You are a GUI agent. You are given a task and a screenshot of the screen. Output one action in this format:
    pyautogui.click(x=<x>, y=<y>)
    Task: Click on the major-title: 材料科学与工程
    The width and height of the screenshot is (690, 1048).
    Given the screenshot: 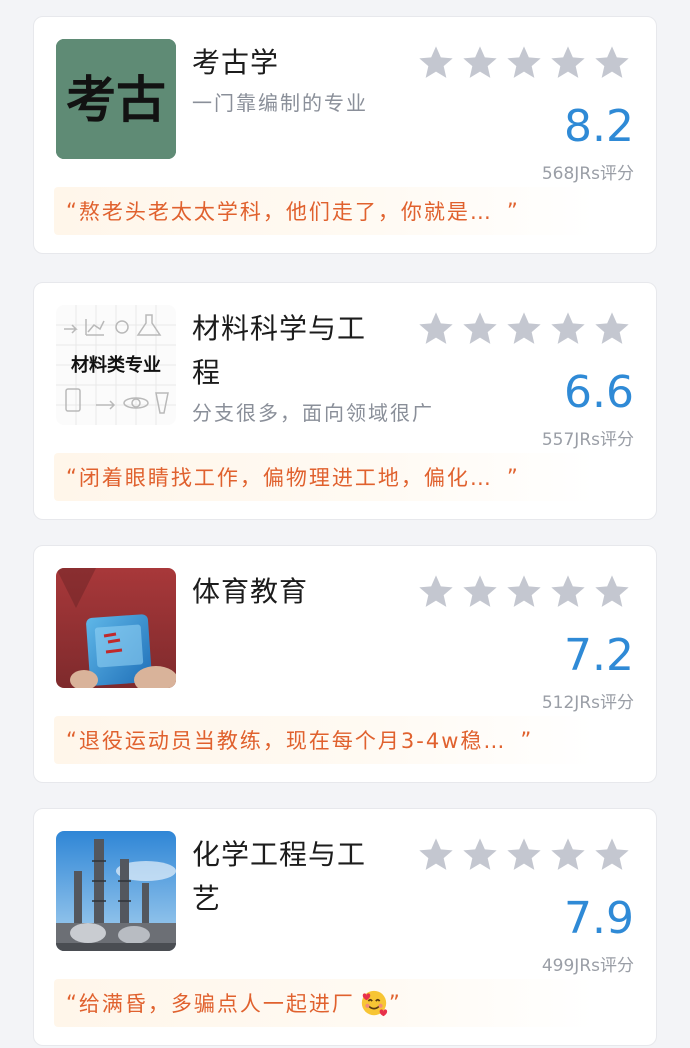 What is the action you would take?
    pyautogui.click(x=279, y=350)
    